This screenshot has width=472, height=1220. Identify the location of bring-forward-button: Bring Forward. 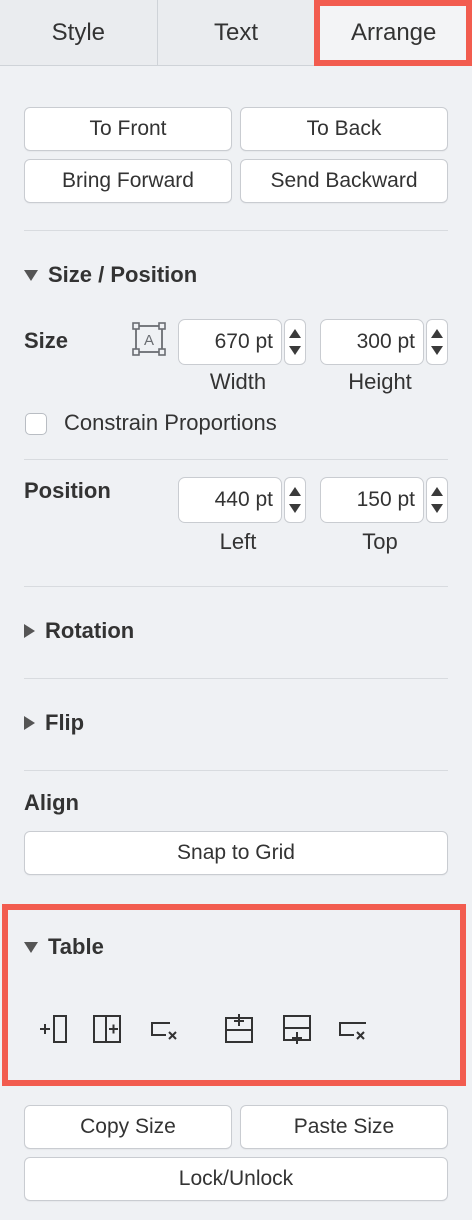
(128, 181).